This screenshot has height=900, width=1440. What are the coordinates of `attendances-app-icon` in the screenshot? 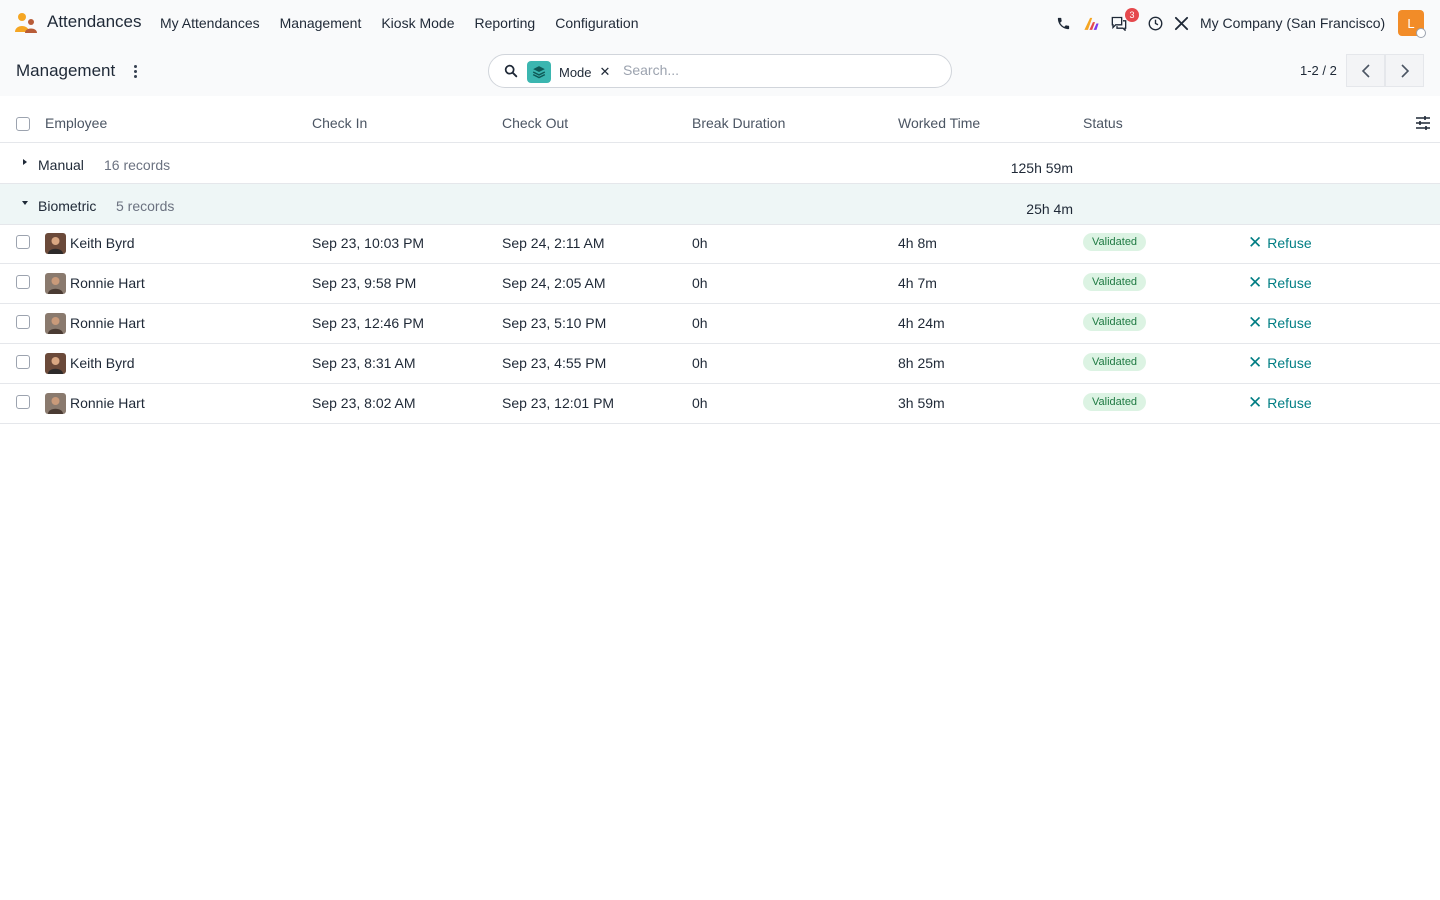 It's located at (26, 23).